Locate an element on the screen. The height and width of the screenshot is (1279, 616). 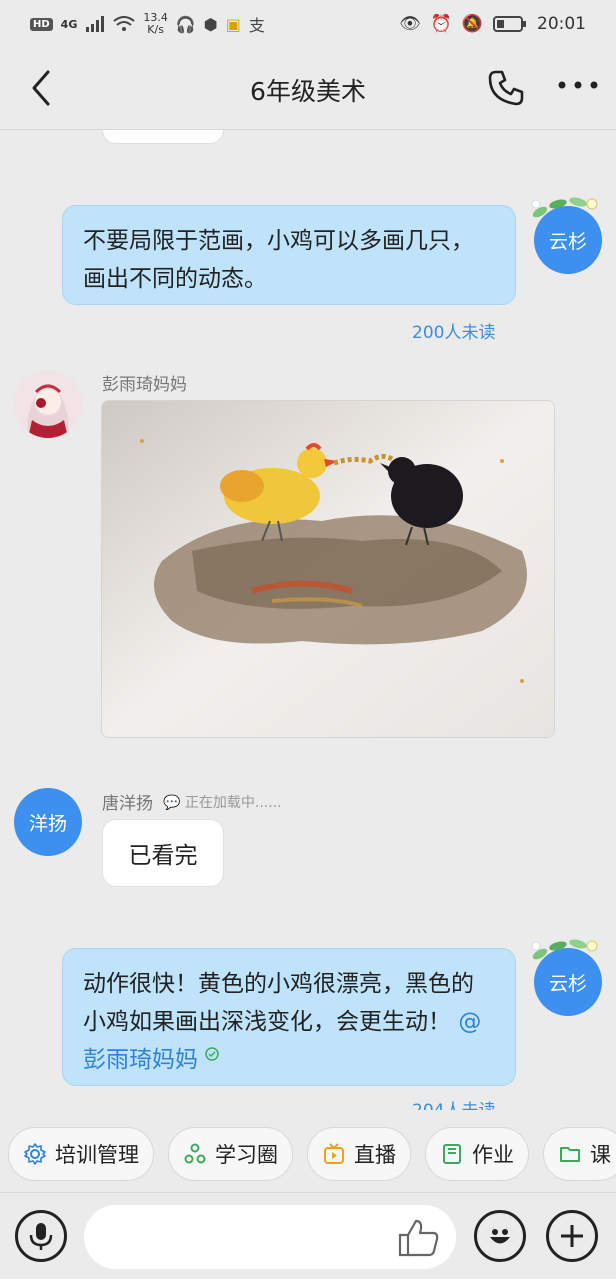
battery-low-icon is located at coordinates (509, 24).